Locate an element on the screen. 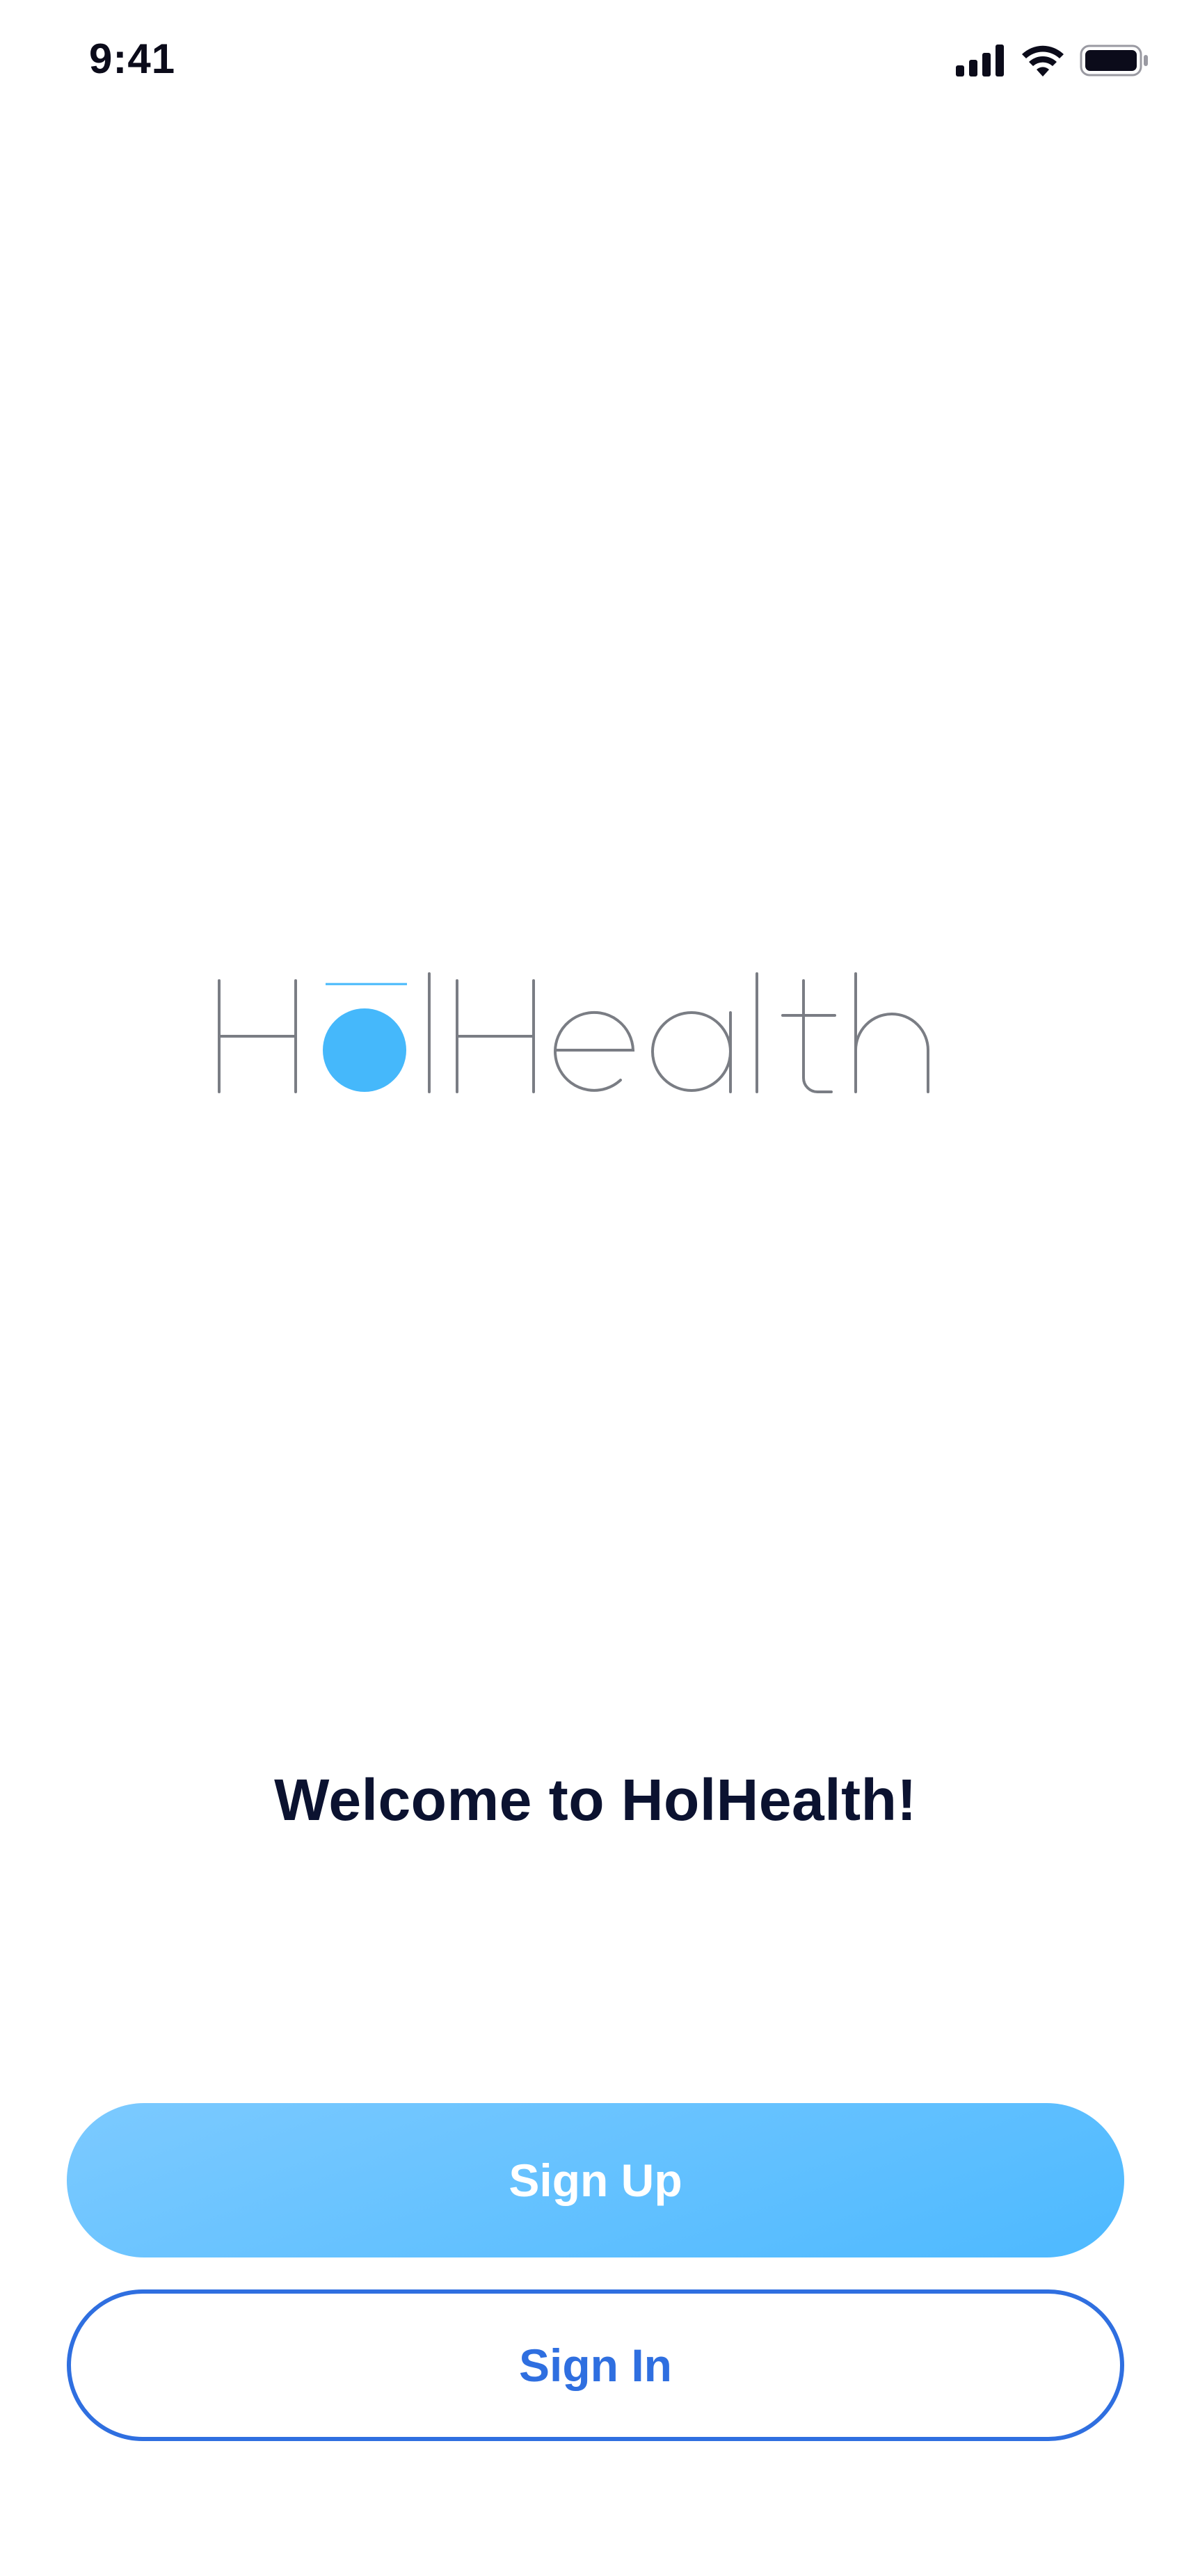 The width and height of the screenshot is (1191, 2576). sign-up-button: Sign Up is located at coordinates (595, 2180).